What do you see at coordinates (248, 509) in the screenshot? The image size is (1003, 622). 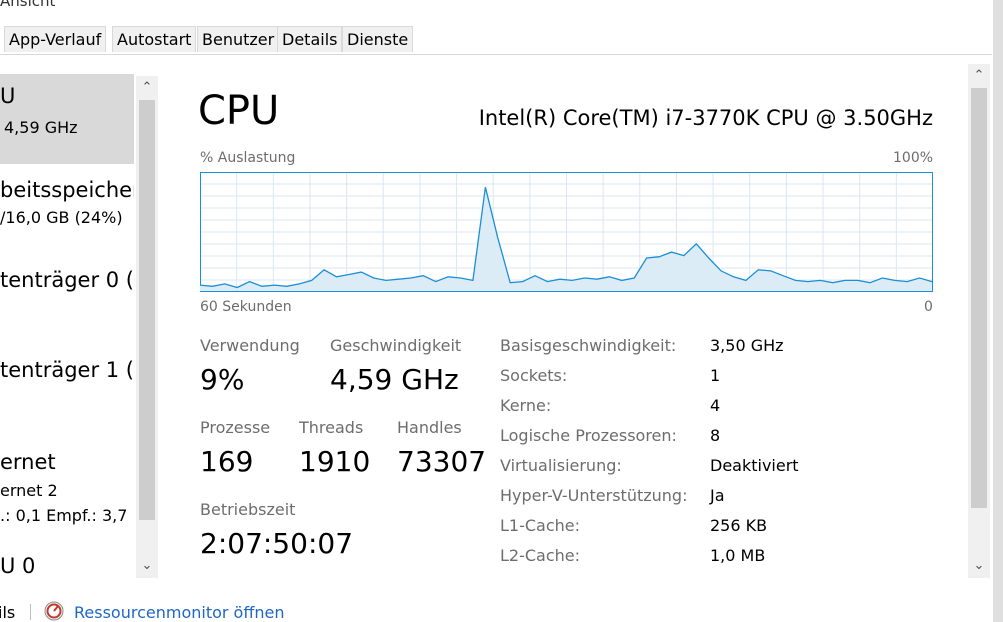 I see `stat-uptime-label: Betriebszeit` at bounding box center [248, 509].